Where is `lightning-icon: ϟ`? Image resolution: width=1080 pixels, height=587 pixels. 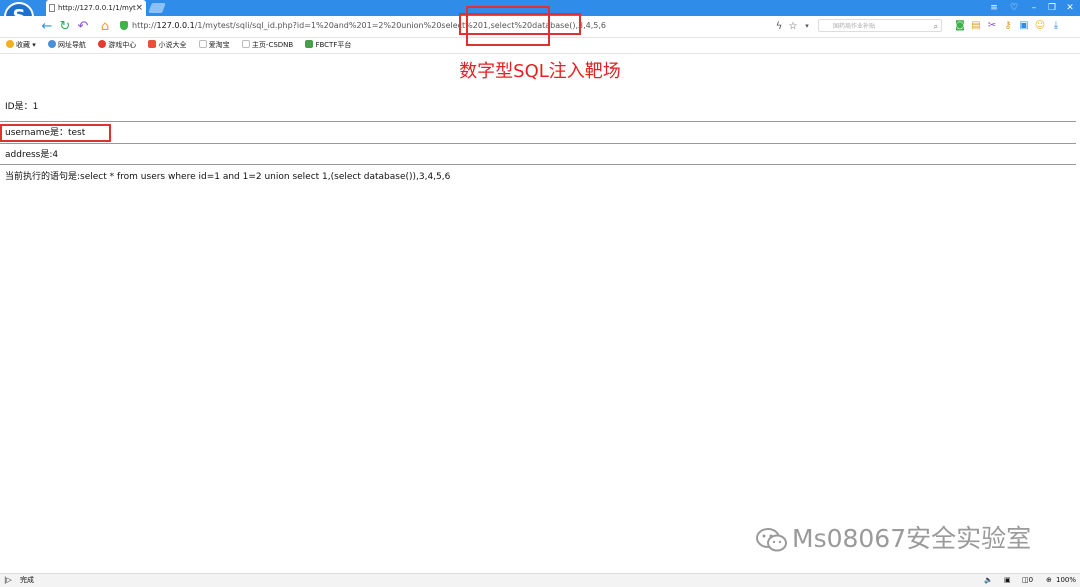 lightning-icon: ϟ is located at coordinates (779, 26).